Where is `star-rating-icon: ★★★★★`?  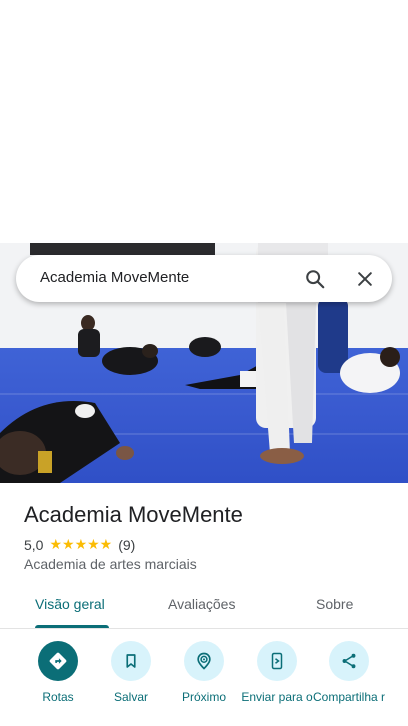 star-rating-icon: ★★★★★ is located at coordinates (81, 544).